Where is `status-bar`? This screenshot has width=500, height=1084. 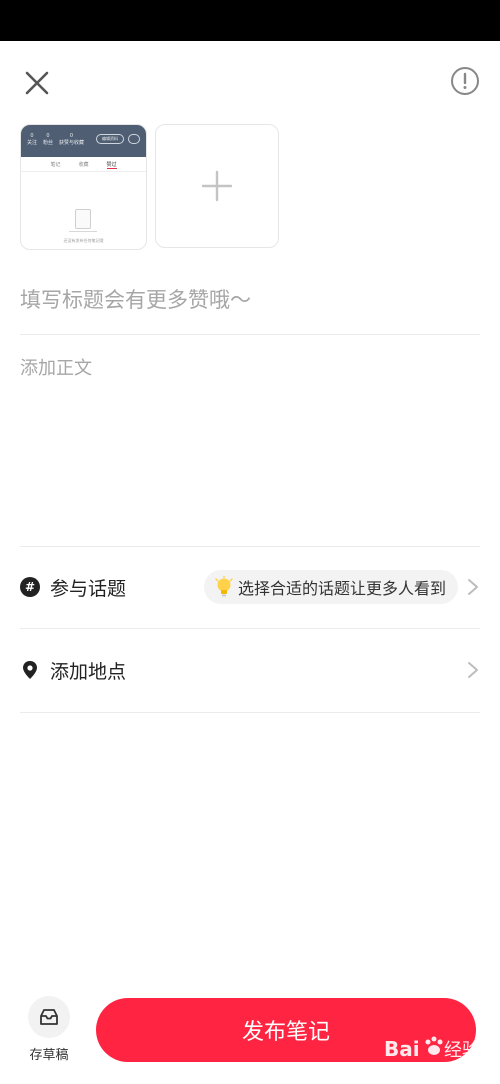 status-bar is located at coordinates (250, 20).